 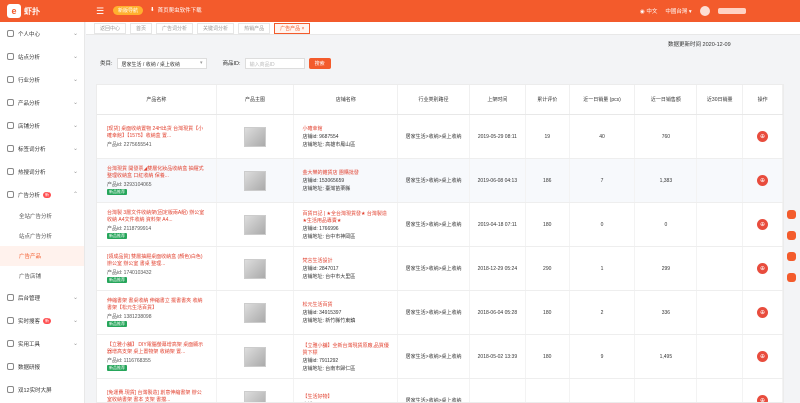 I want to click on sidebar-sub-ad-shops: 广告店铺, so click(x=42, y=276).